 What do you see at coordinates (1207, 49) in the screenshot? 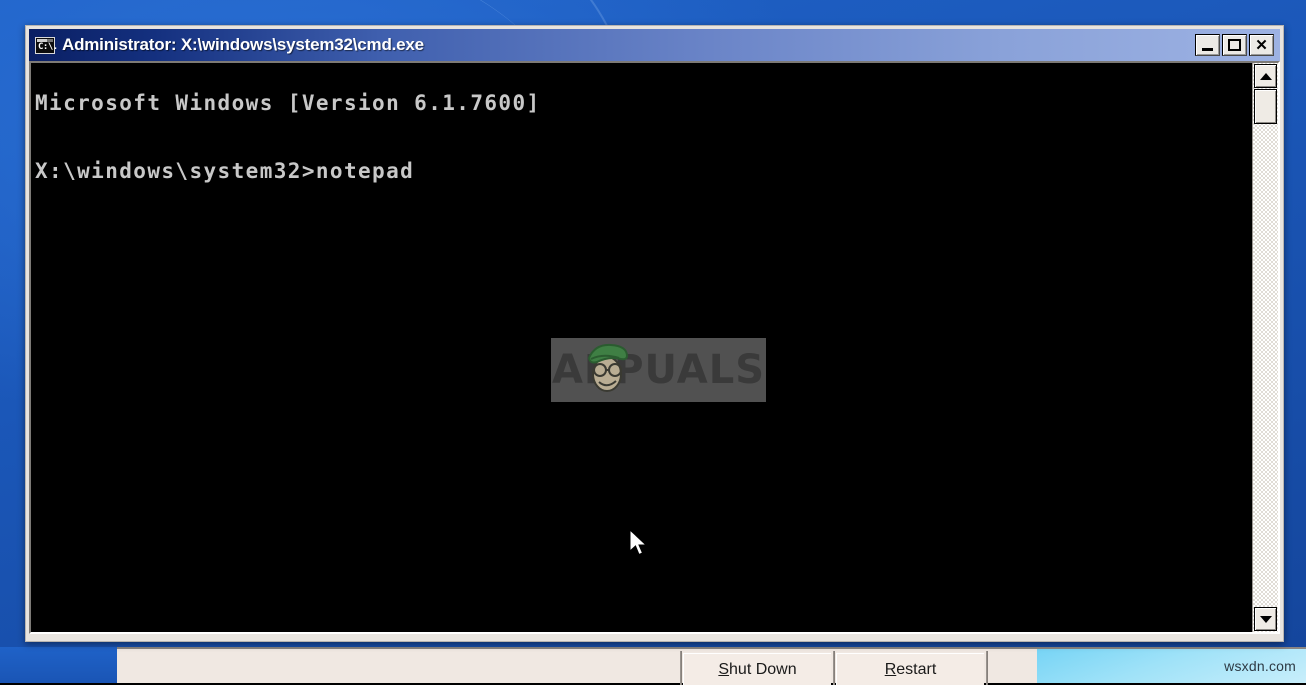
I see `minimize-icon` at bounding box center [1207, 49].